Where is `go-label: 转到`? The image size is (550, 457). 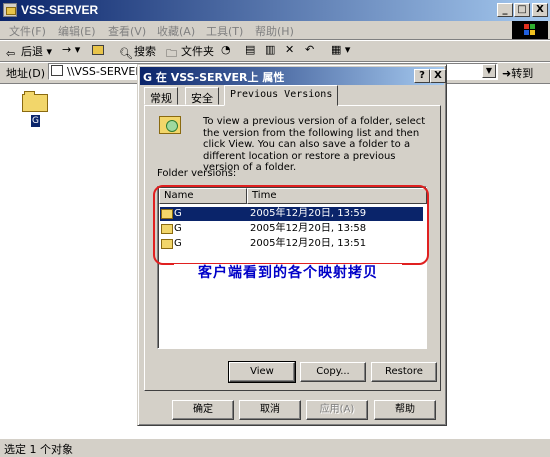
go-label: 转到 is located at coordinates (522, 73).